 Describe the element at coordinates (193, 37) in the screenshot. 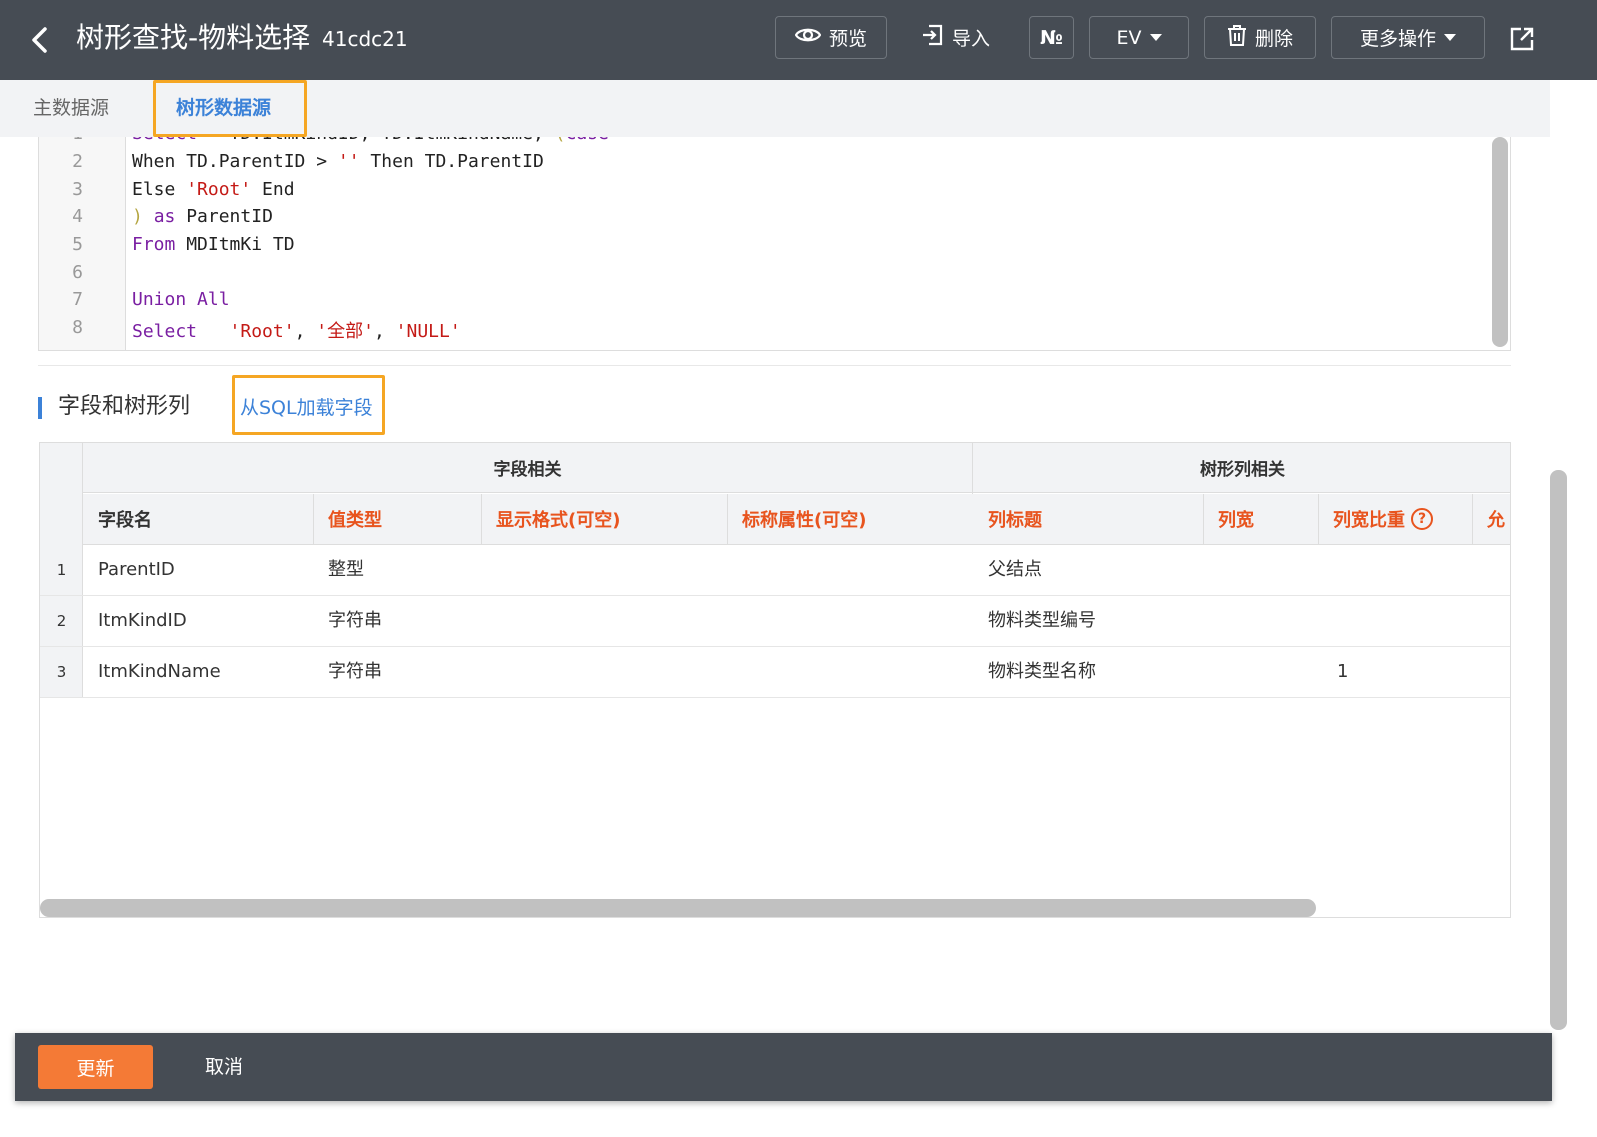

I see `page-title: 树形查找-物料选择` at that location.